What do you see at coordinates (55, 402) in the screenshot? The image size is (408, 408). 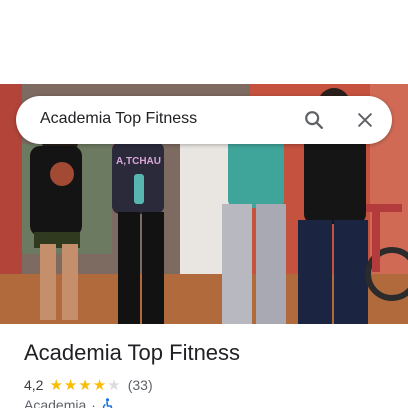 I see `place-category: Academia` at bounding box center [55, 402].